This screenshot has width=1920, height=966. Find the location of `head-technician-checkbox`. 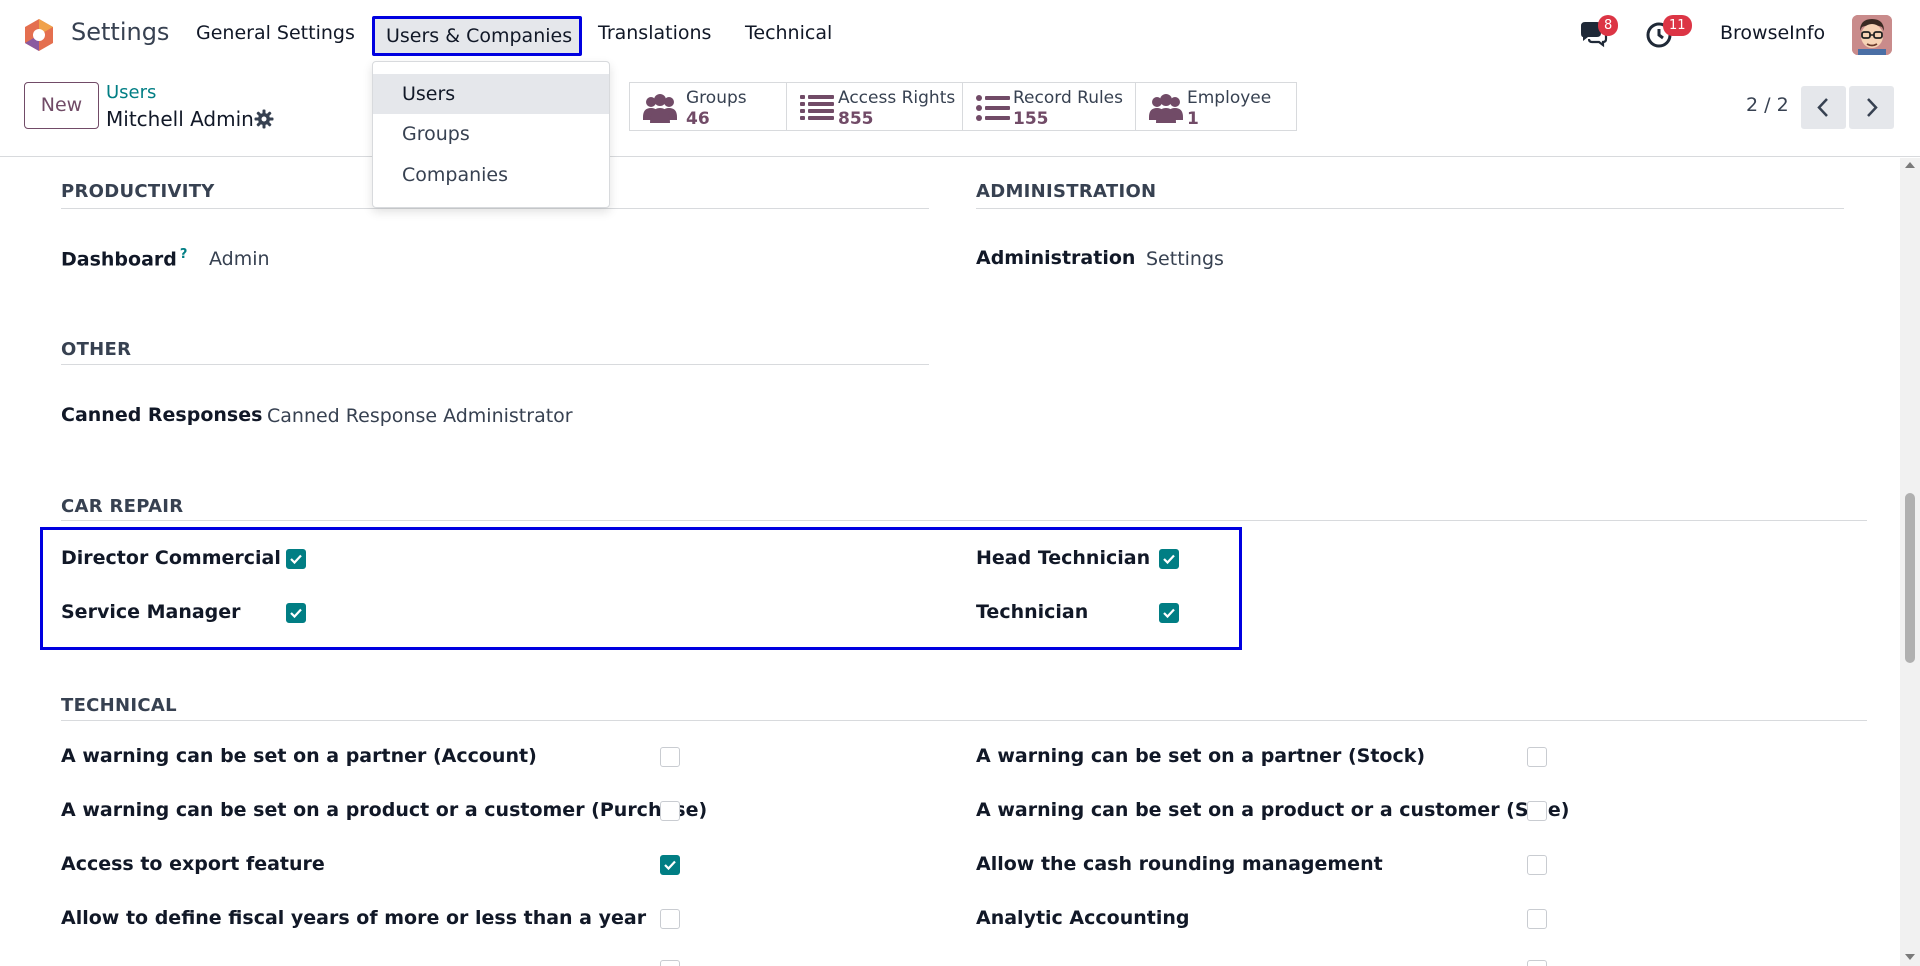

head-technician-checkbox is located at coordinates (1169, 559).